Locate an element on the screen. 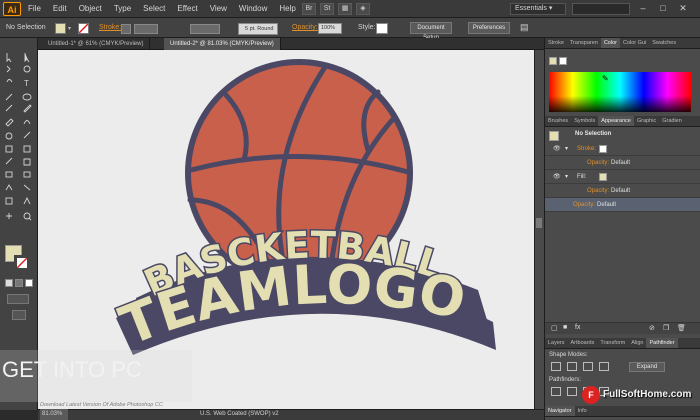 The height and width of the screenshot is (420, 700). menu-type: Type is located at coordinates (122, 9).